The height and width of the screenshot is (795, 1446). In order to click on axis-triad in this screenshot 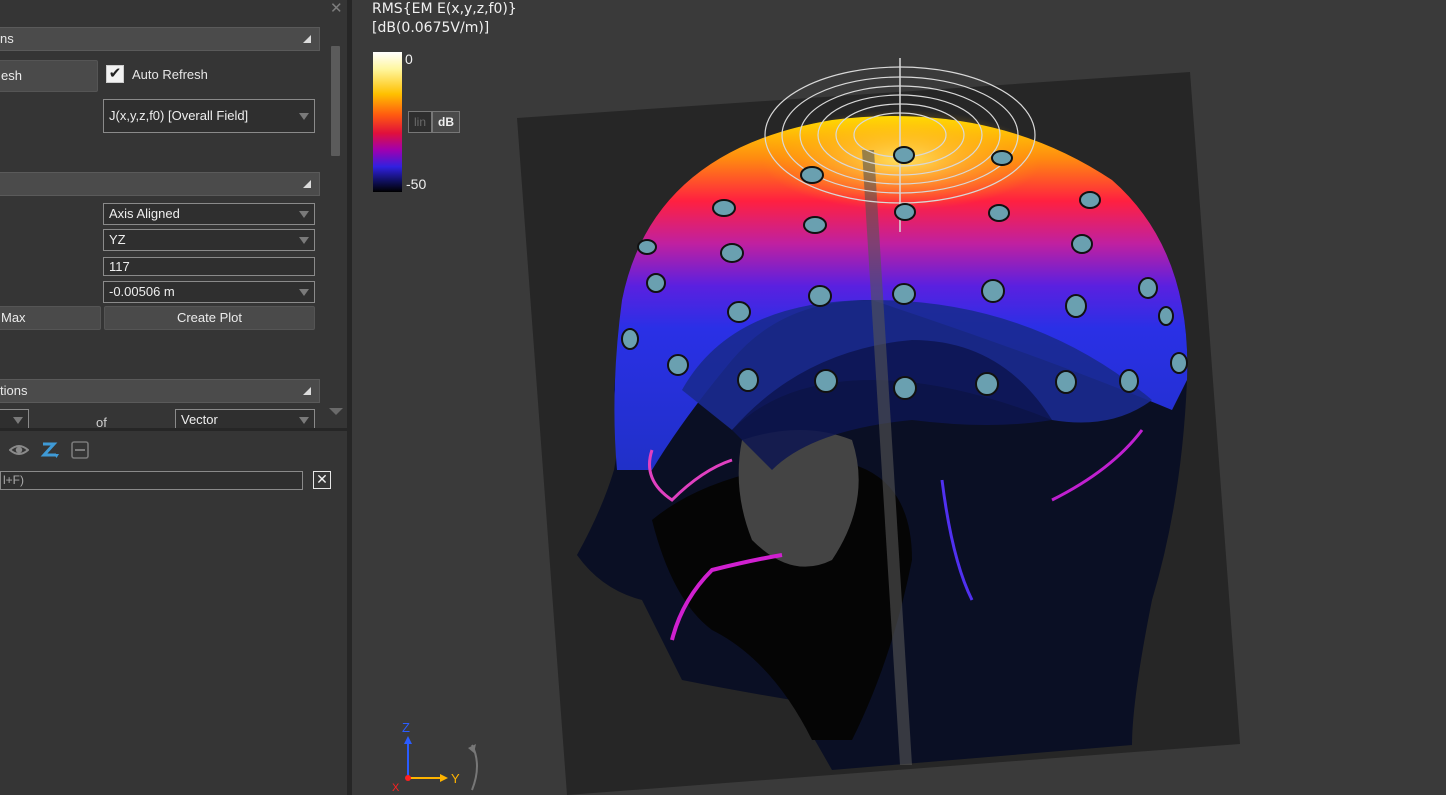, I will do `click(441, 763)`.